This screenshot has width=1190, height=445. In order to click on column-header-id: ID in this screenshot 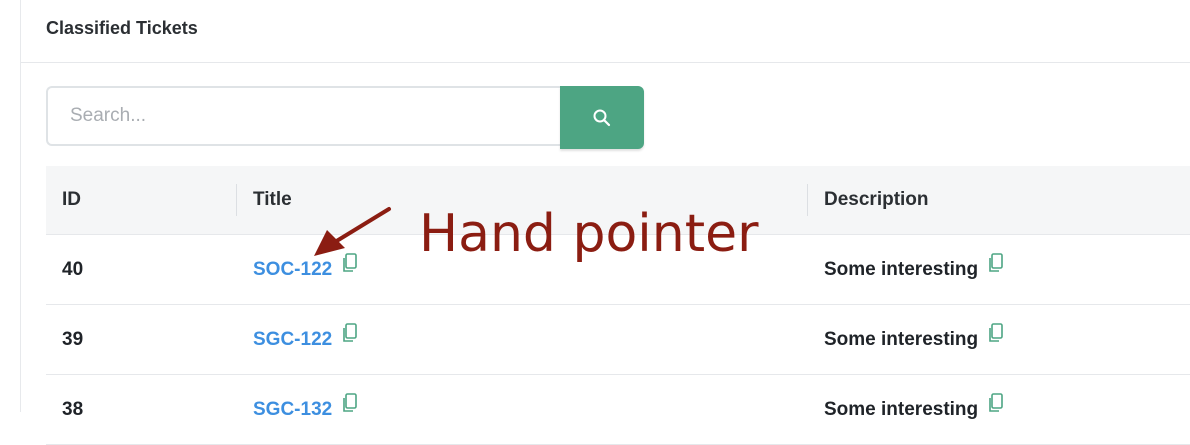, I will do `click(71, 200)`.